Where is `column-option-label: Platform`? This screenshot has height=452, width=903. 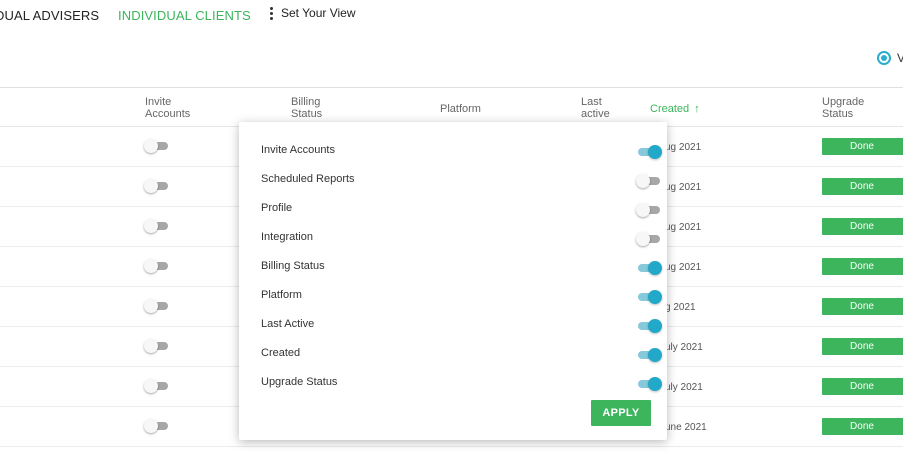 column-option-label: Platform is located at coordinates (281, 295).